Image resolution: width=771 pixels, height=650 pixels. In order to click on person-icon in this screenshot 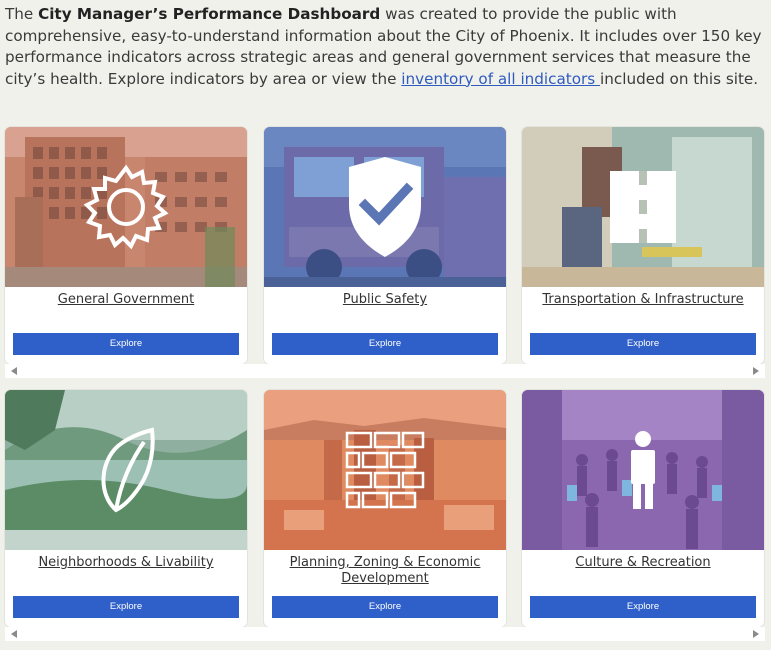, I will do `click(643, 470)`.